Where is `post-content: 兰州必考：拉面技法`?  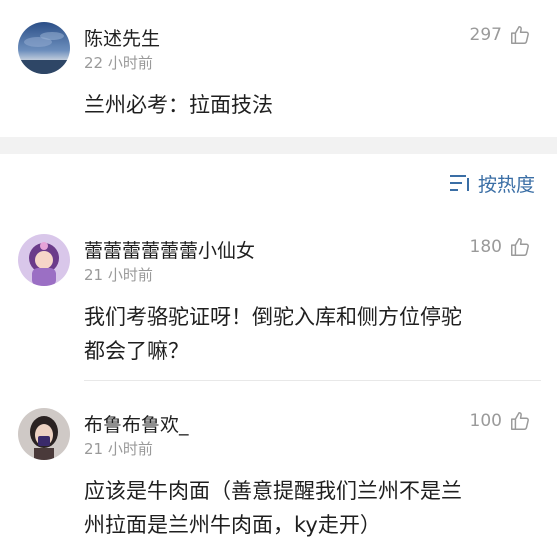
post-content: 兰州必考：拉面技法 is located at coordinates (178, 105).